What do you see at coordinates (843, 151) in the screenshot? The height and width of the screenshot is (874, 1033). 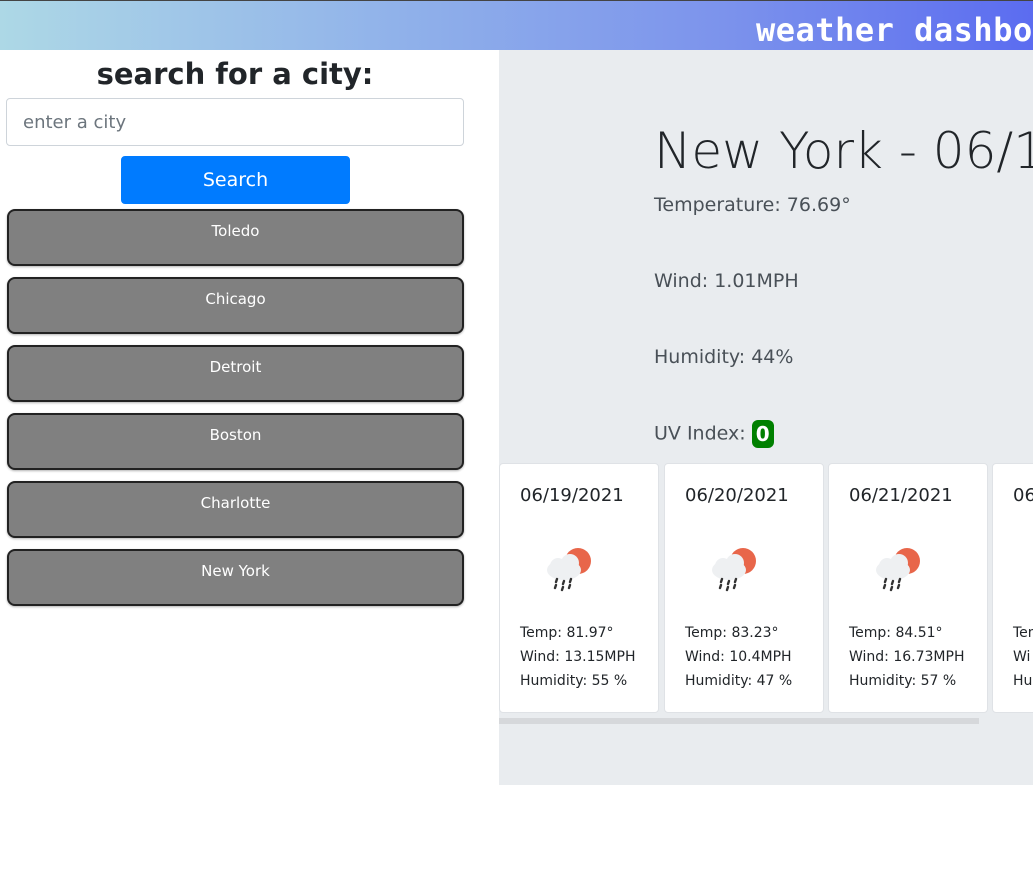 I see `current-city-title: New York - 06/18/2021` at bounding box center [843, 151].